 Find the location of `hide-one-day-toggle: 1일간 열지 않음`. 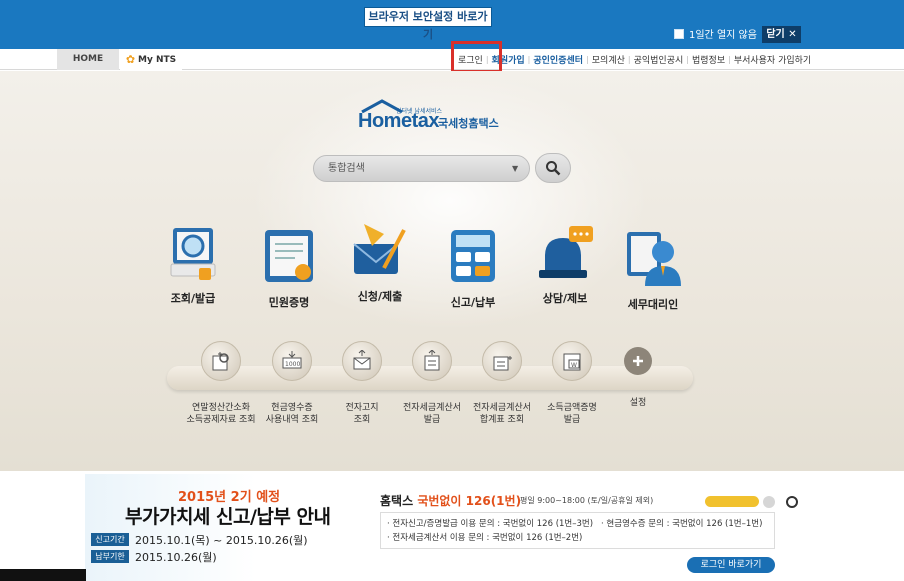

hide-one-day-toggle: 1일간 열지 않음 is located at coordinates (715, 33).